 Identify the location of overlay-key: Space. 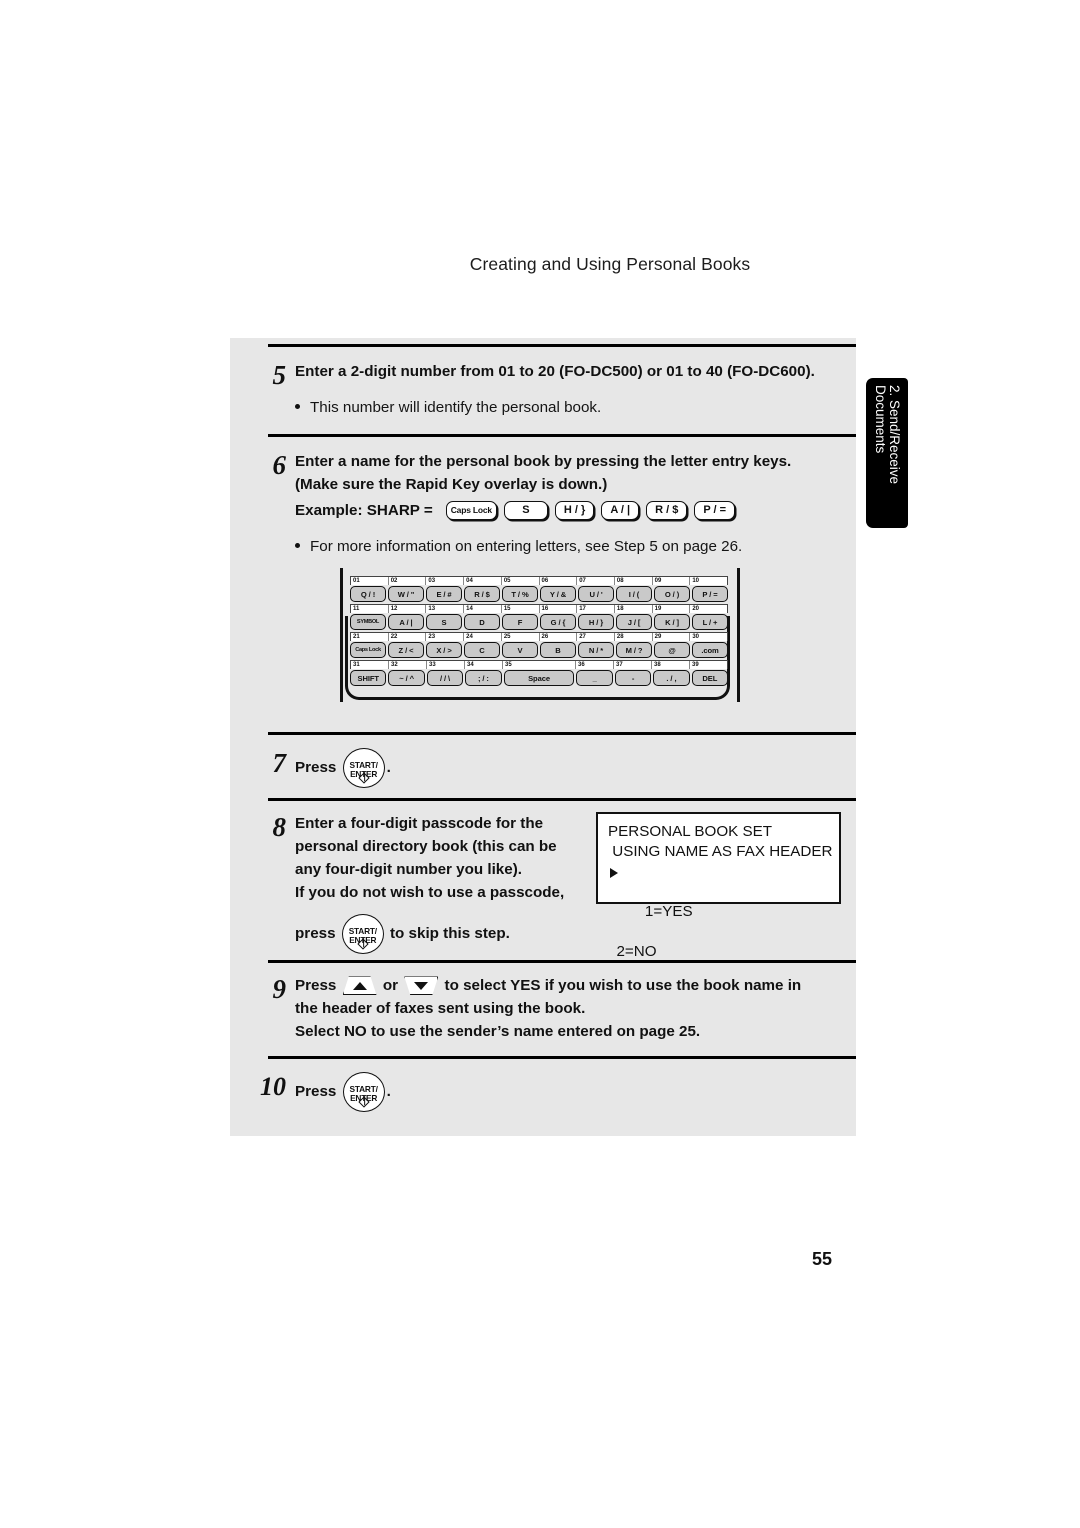
(539, 678).